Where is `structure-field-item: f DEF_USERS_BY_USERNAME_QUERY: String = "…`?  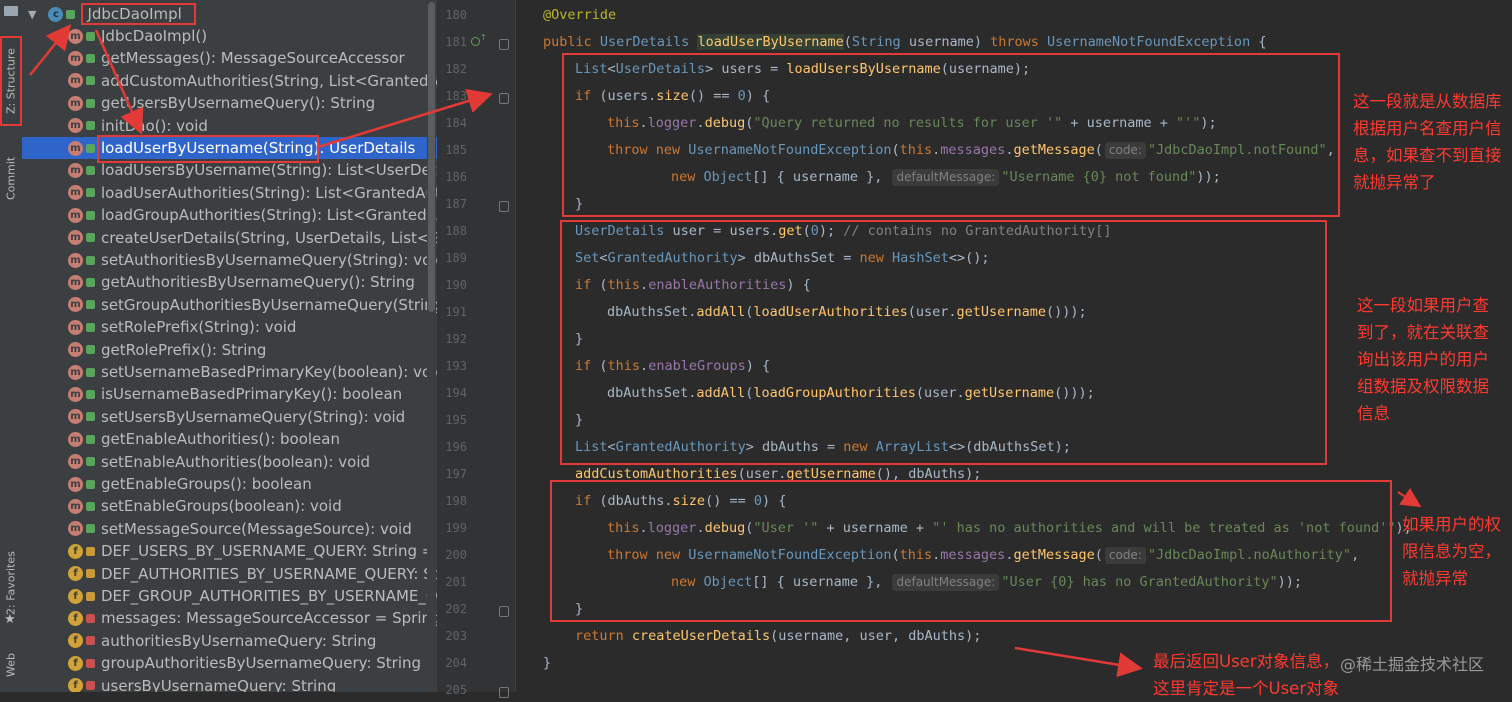 structure-field-item: f DEF_USERS_BY_USERNAME_QUERY: String = "… is located at coordinates (229, 551).